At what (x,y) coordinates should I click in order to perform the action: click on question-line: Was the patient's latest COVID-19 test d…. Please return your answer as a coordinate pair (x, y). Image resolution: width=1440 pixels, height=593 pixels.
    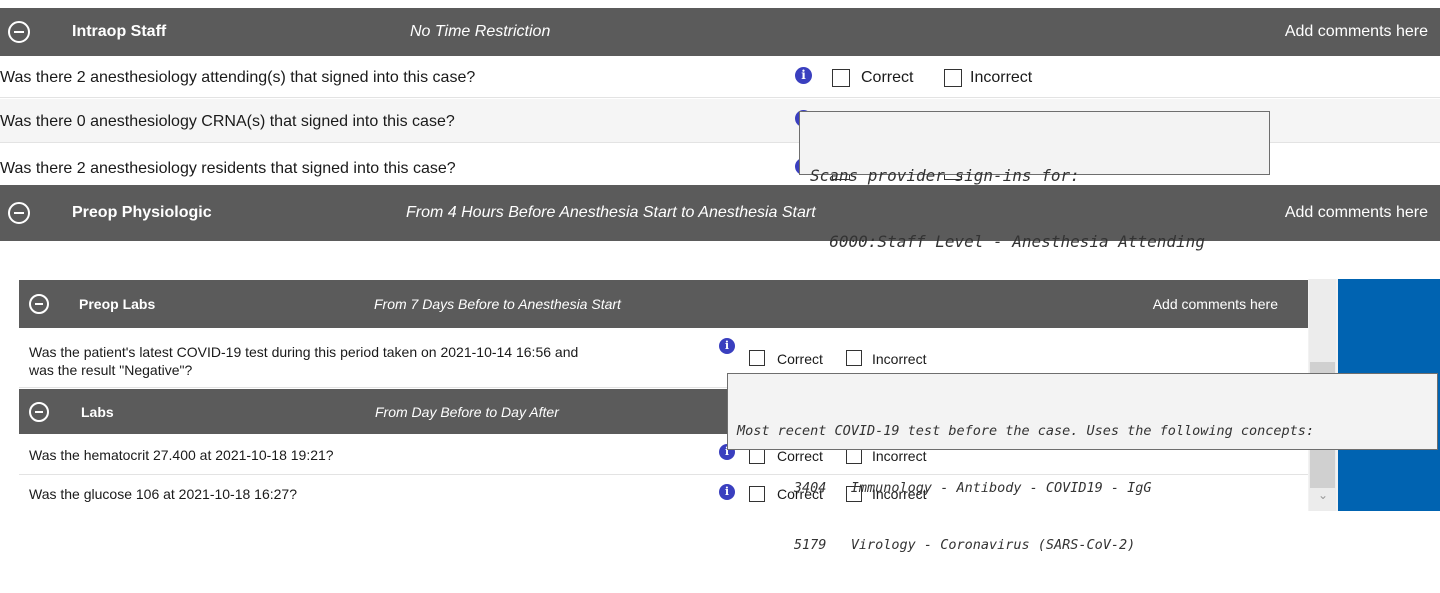
    Looking at the image, I should click on (304, 352).